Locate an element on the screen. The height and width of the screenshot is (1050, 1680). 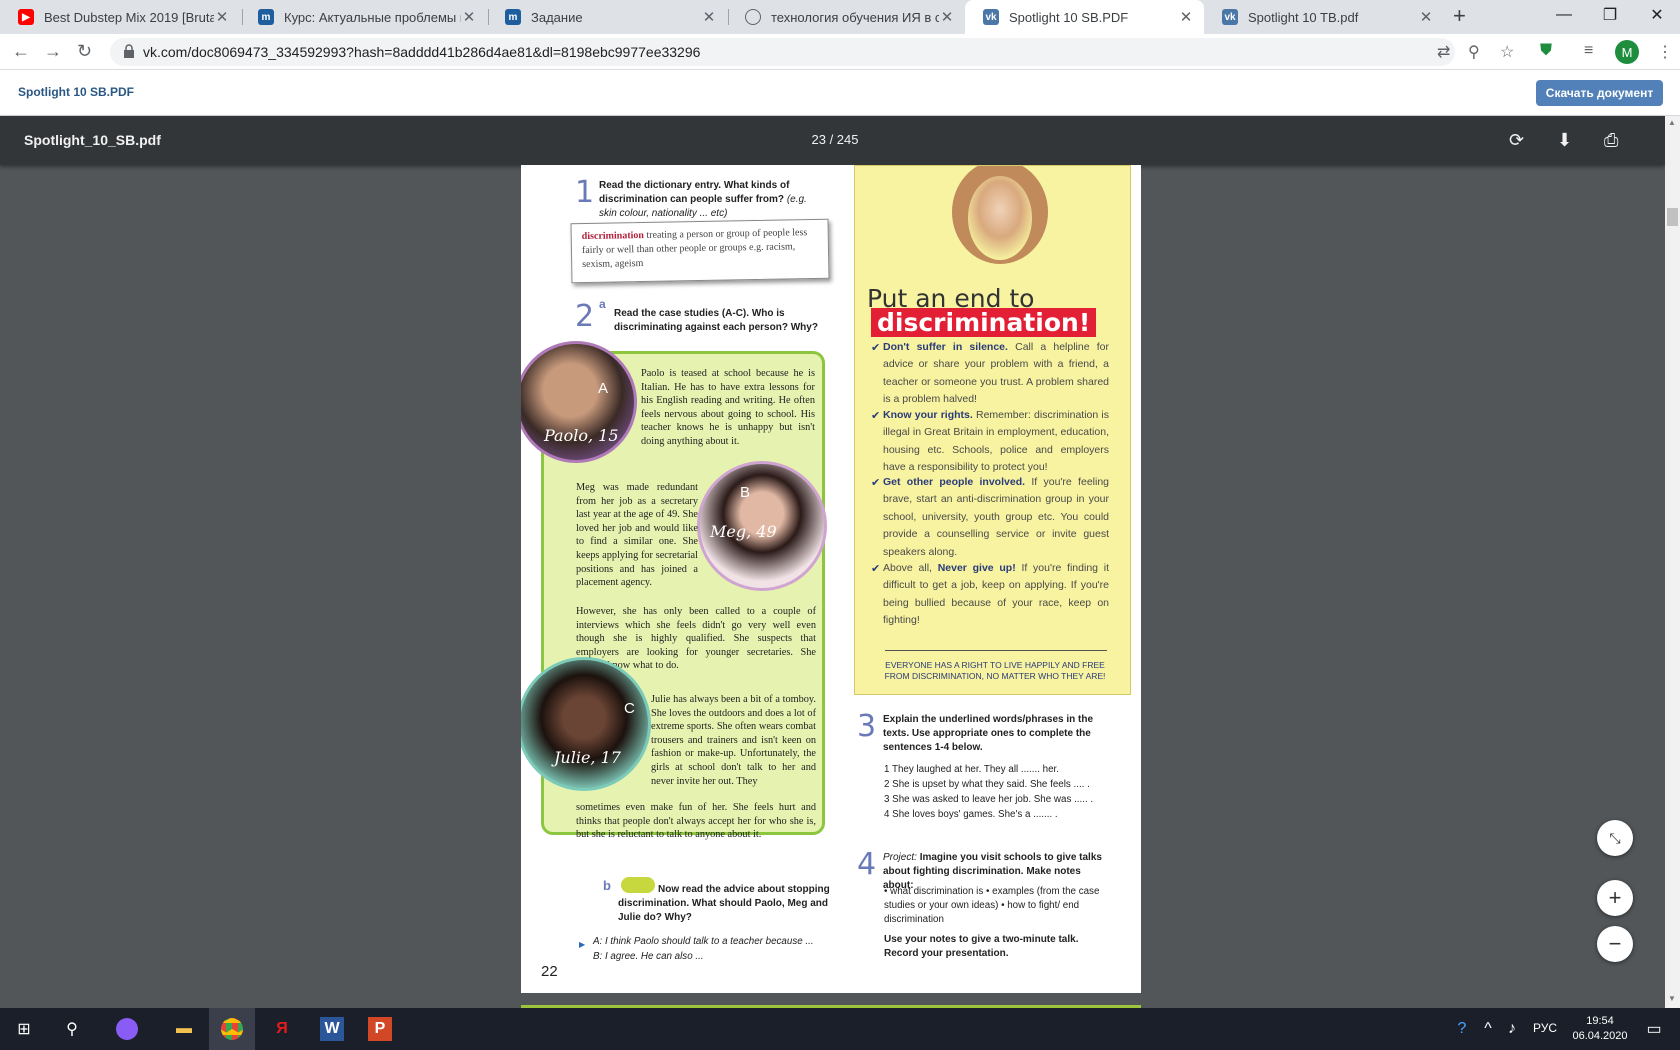
yandex-browser-icon: Я is located at coordinates (282, 1029).